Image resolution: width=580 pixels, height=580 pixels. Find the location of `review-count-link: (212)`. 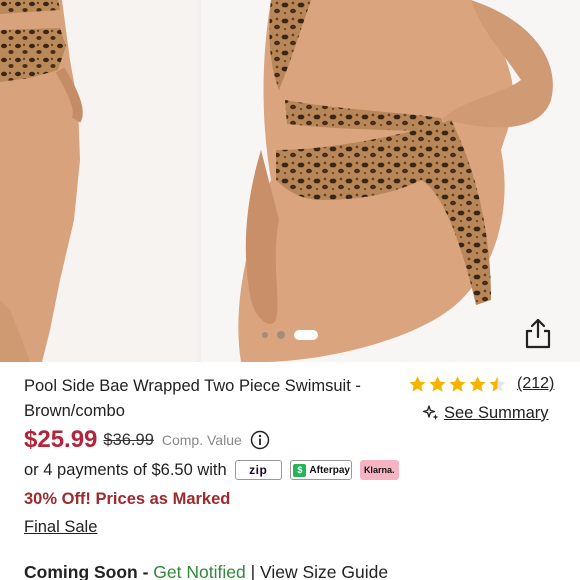

review-count-link: (212) is located at coordinates (535, 384).